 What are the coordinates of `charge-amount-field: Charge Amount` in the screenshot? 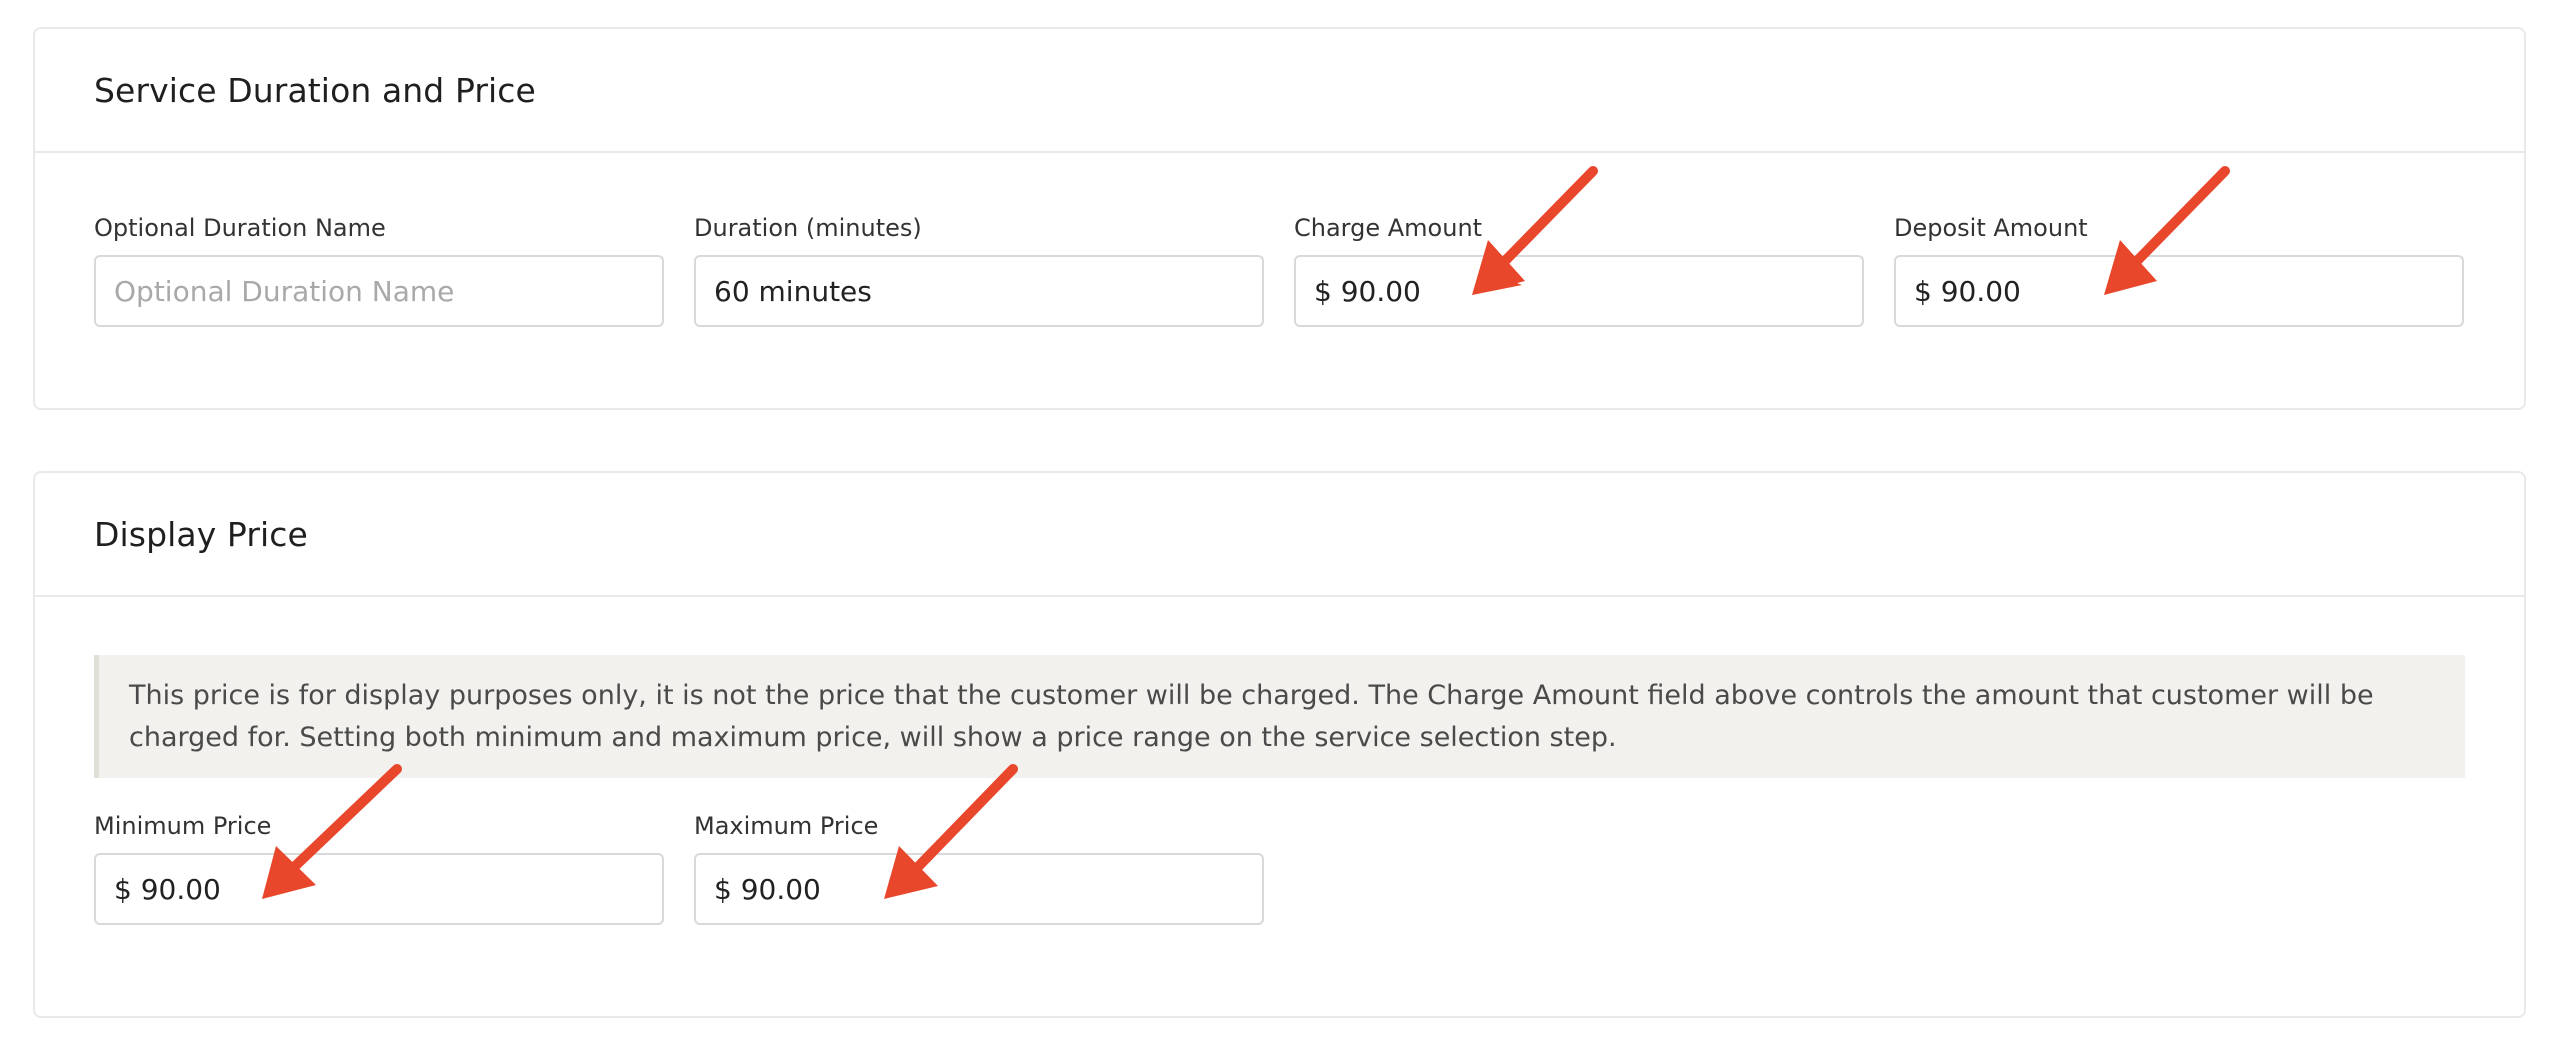 It's located at (1579, 269).